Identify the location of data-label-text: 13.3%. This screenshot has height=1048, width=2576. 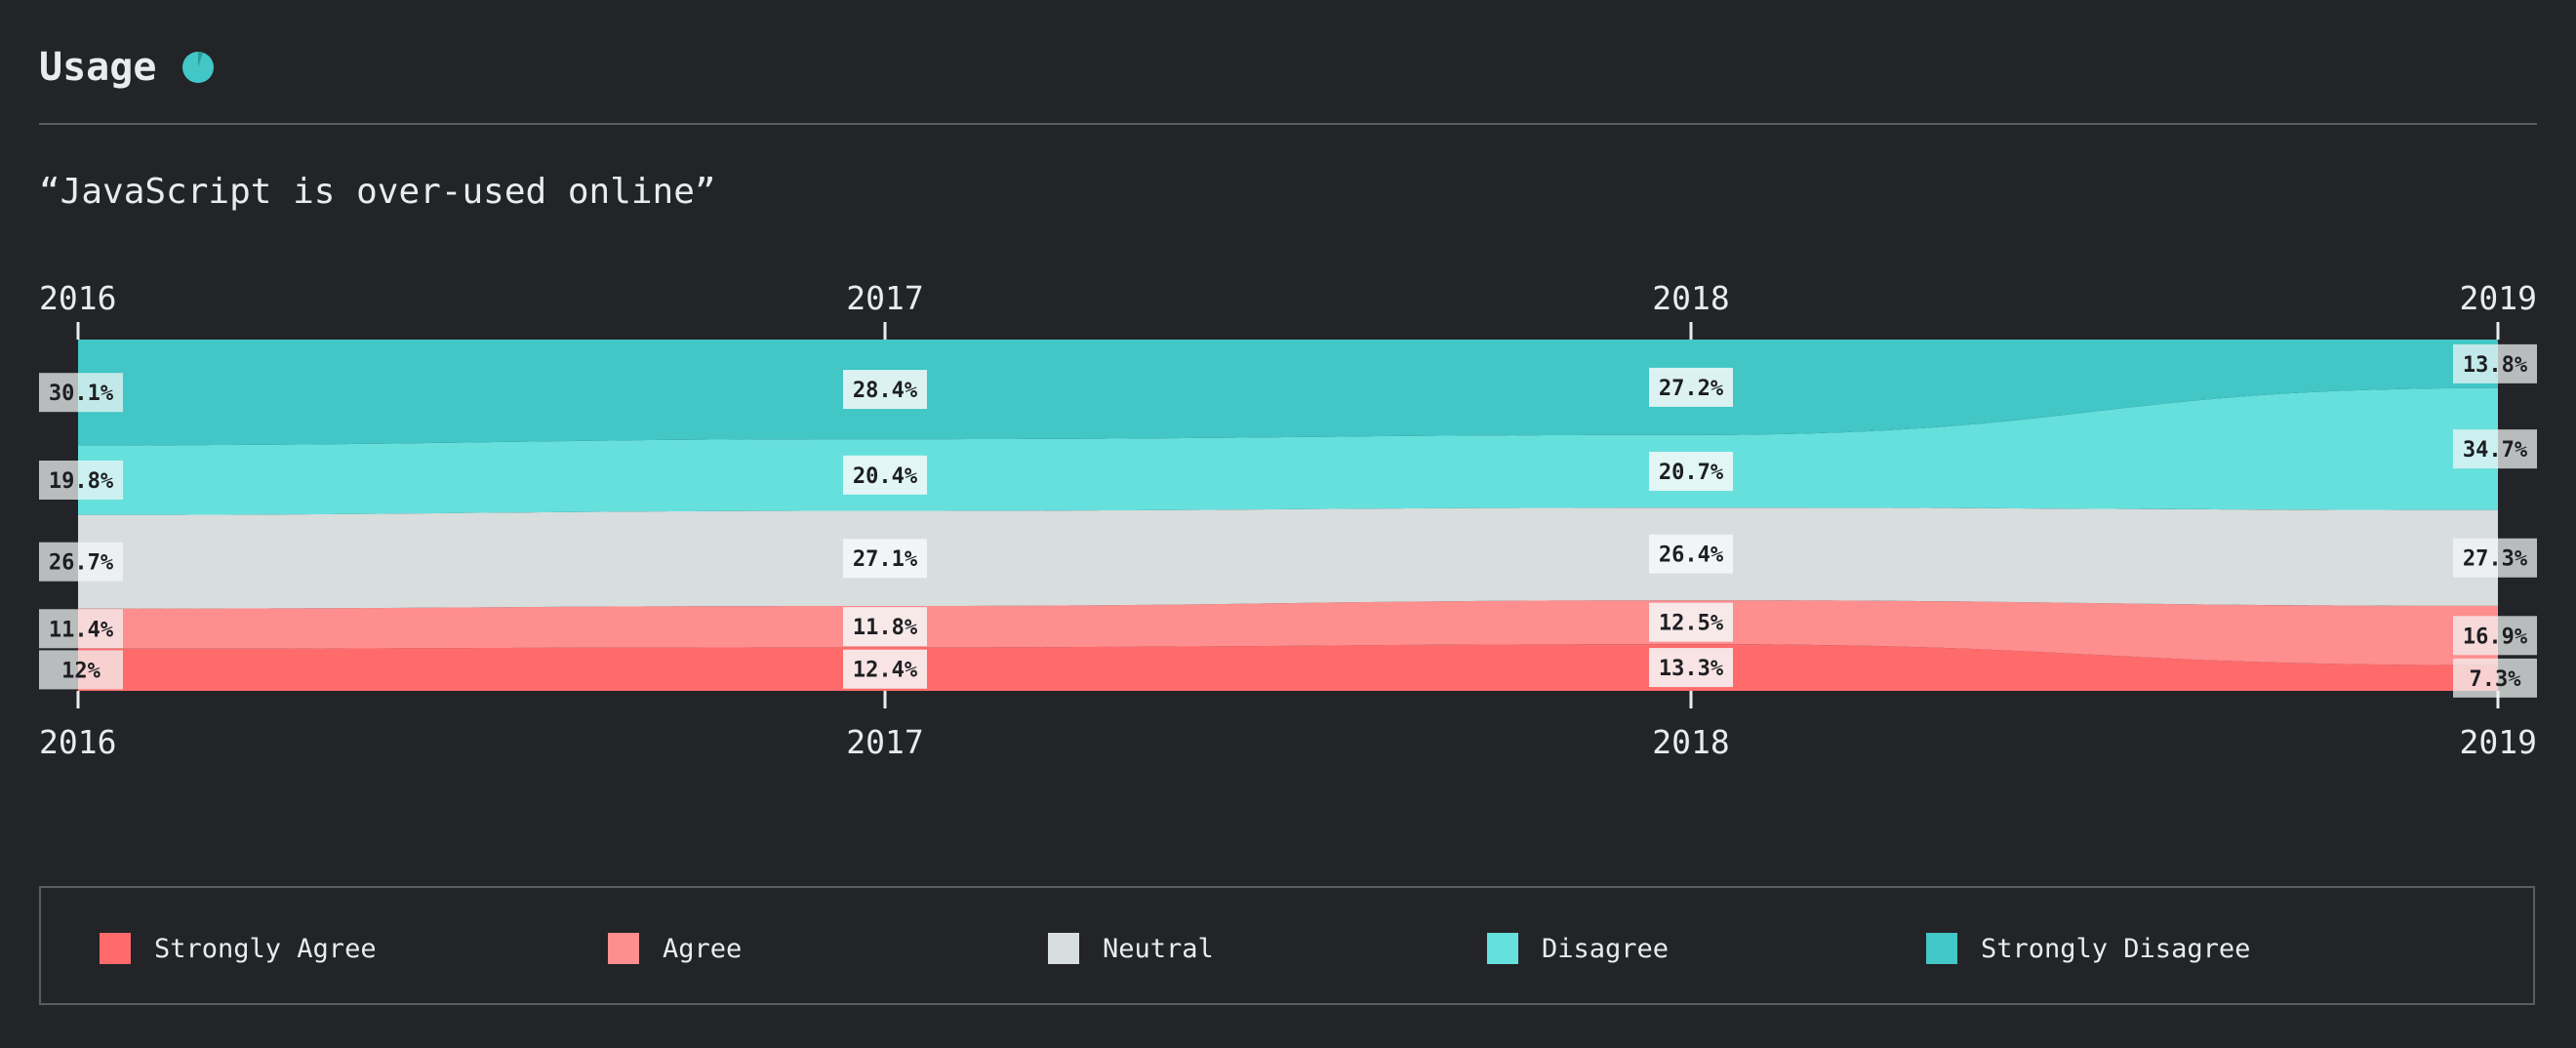
(1691, 669).